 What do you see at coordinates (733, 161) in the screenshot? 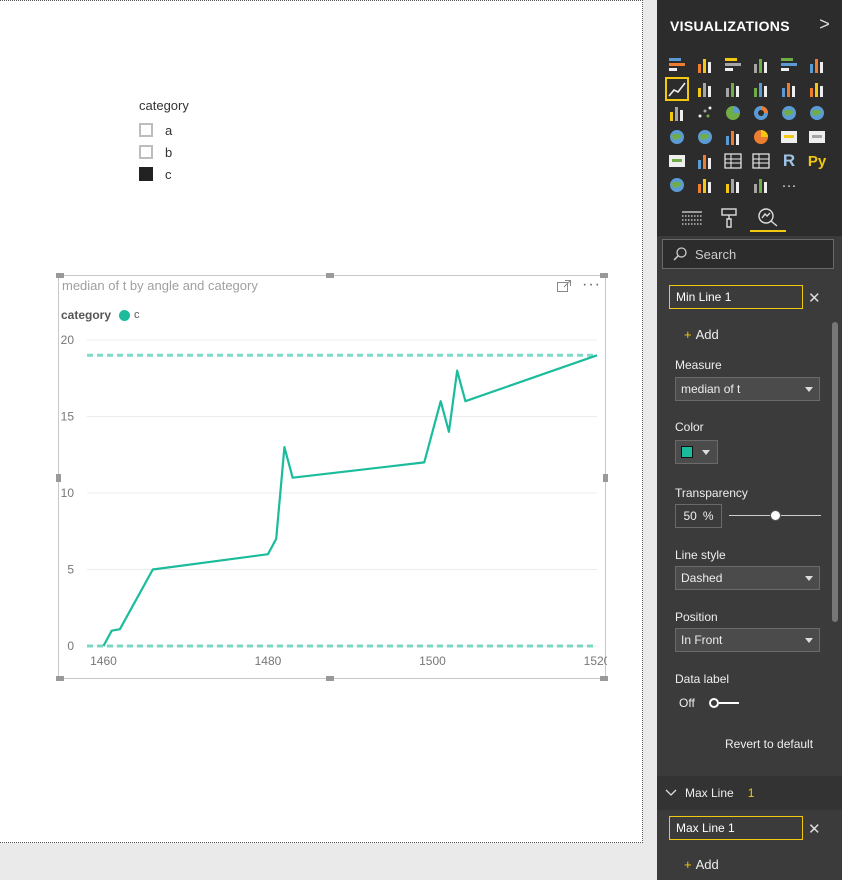
I see `table-icon` at bounding box center [733, 161].